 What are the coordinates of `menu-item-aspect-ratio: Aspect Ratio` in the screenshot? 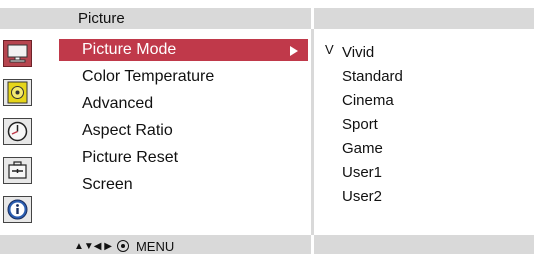 It's located at (183, 131).